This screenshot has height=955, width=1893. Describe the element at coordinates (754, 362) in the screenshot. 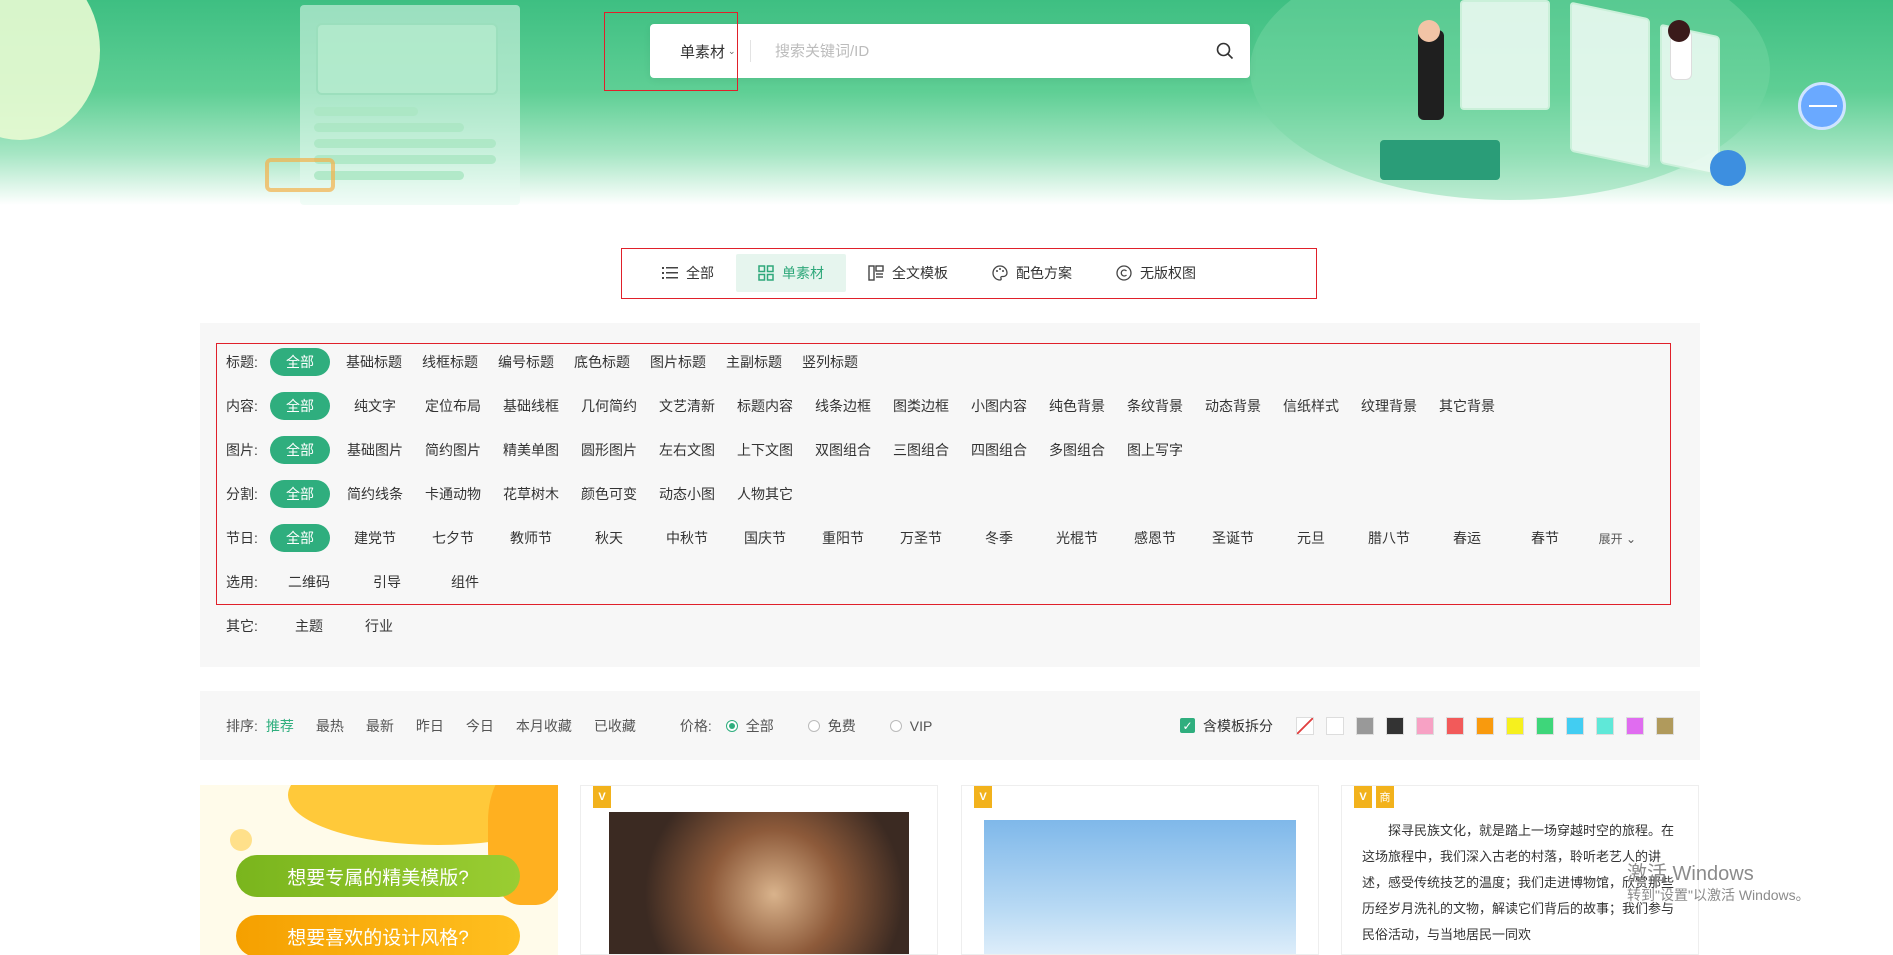

I see `filter-option: 主副标题` at that location.